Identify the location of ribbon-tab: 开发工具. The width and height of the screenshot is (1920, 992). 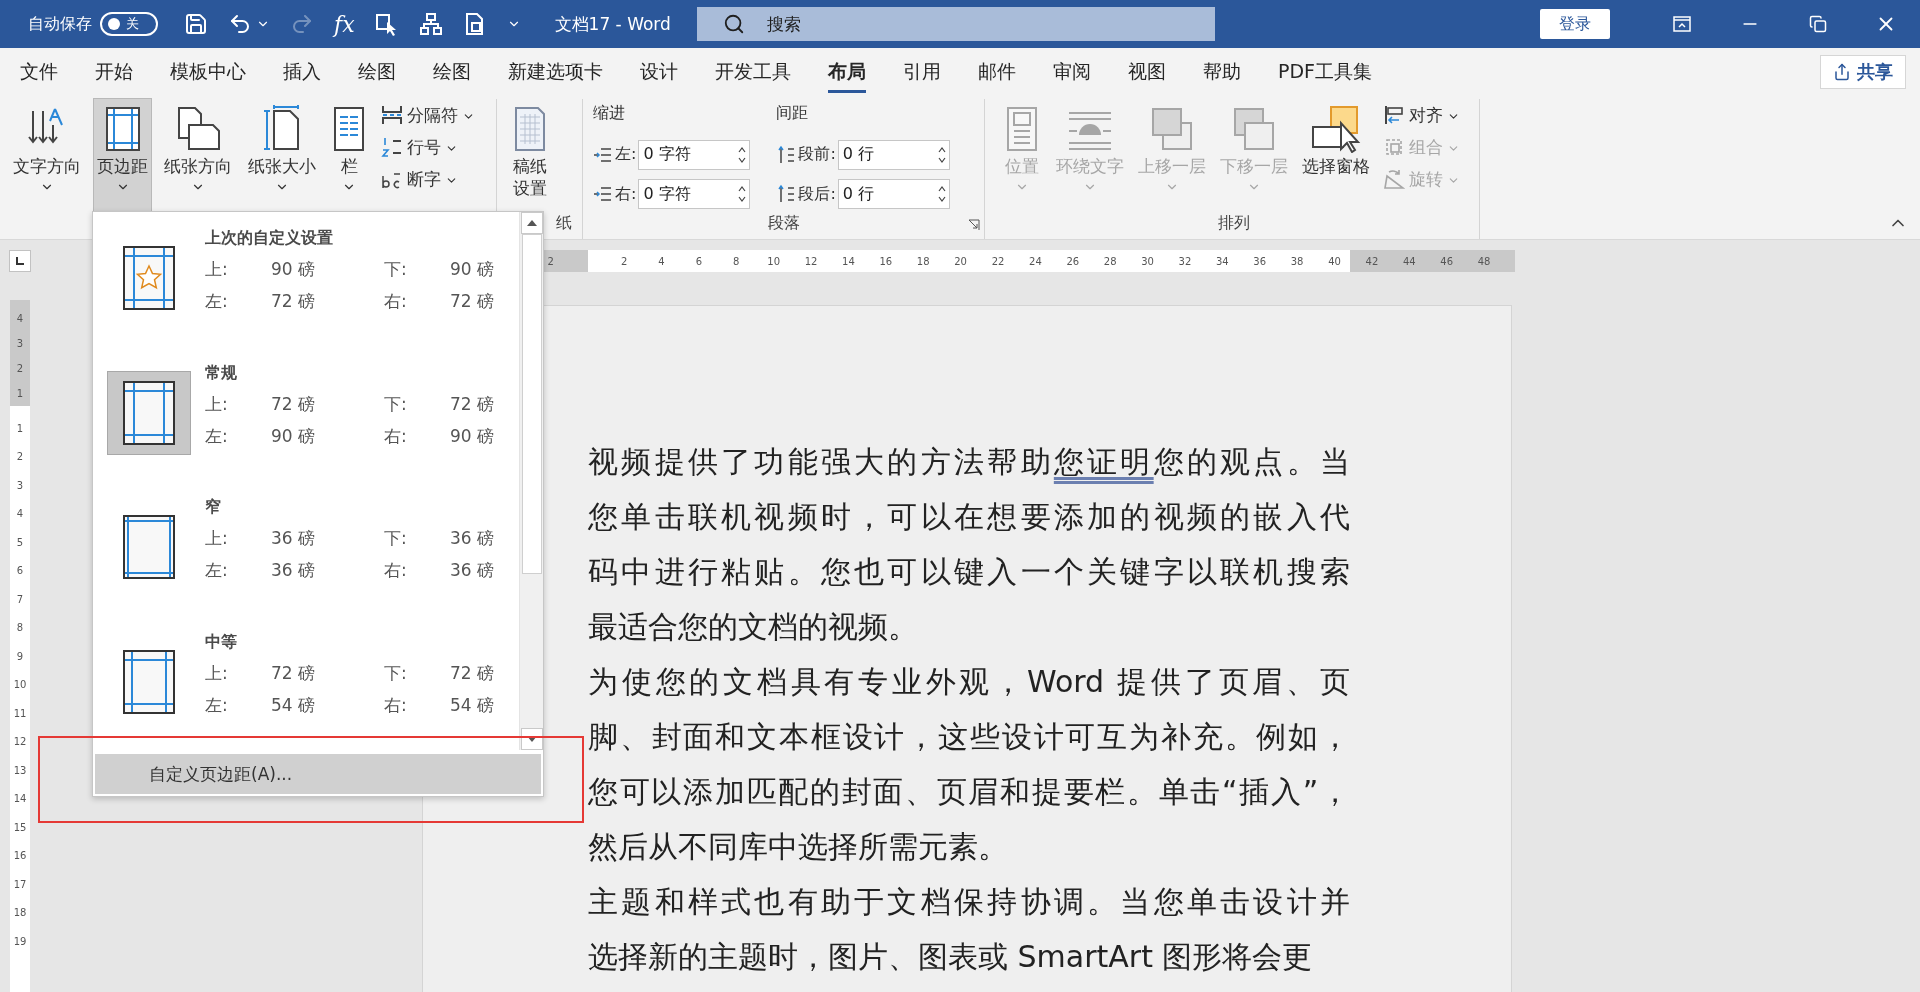
(753, 75).